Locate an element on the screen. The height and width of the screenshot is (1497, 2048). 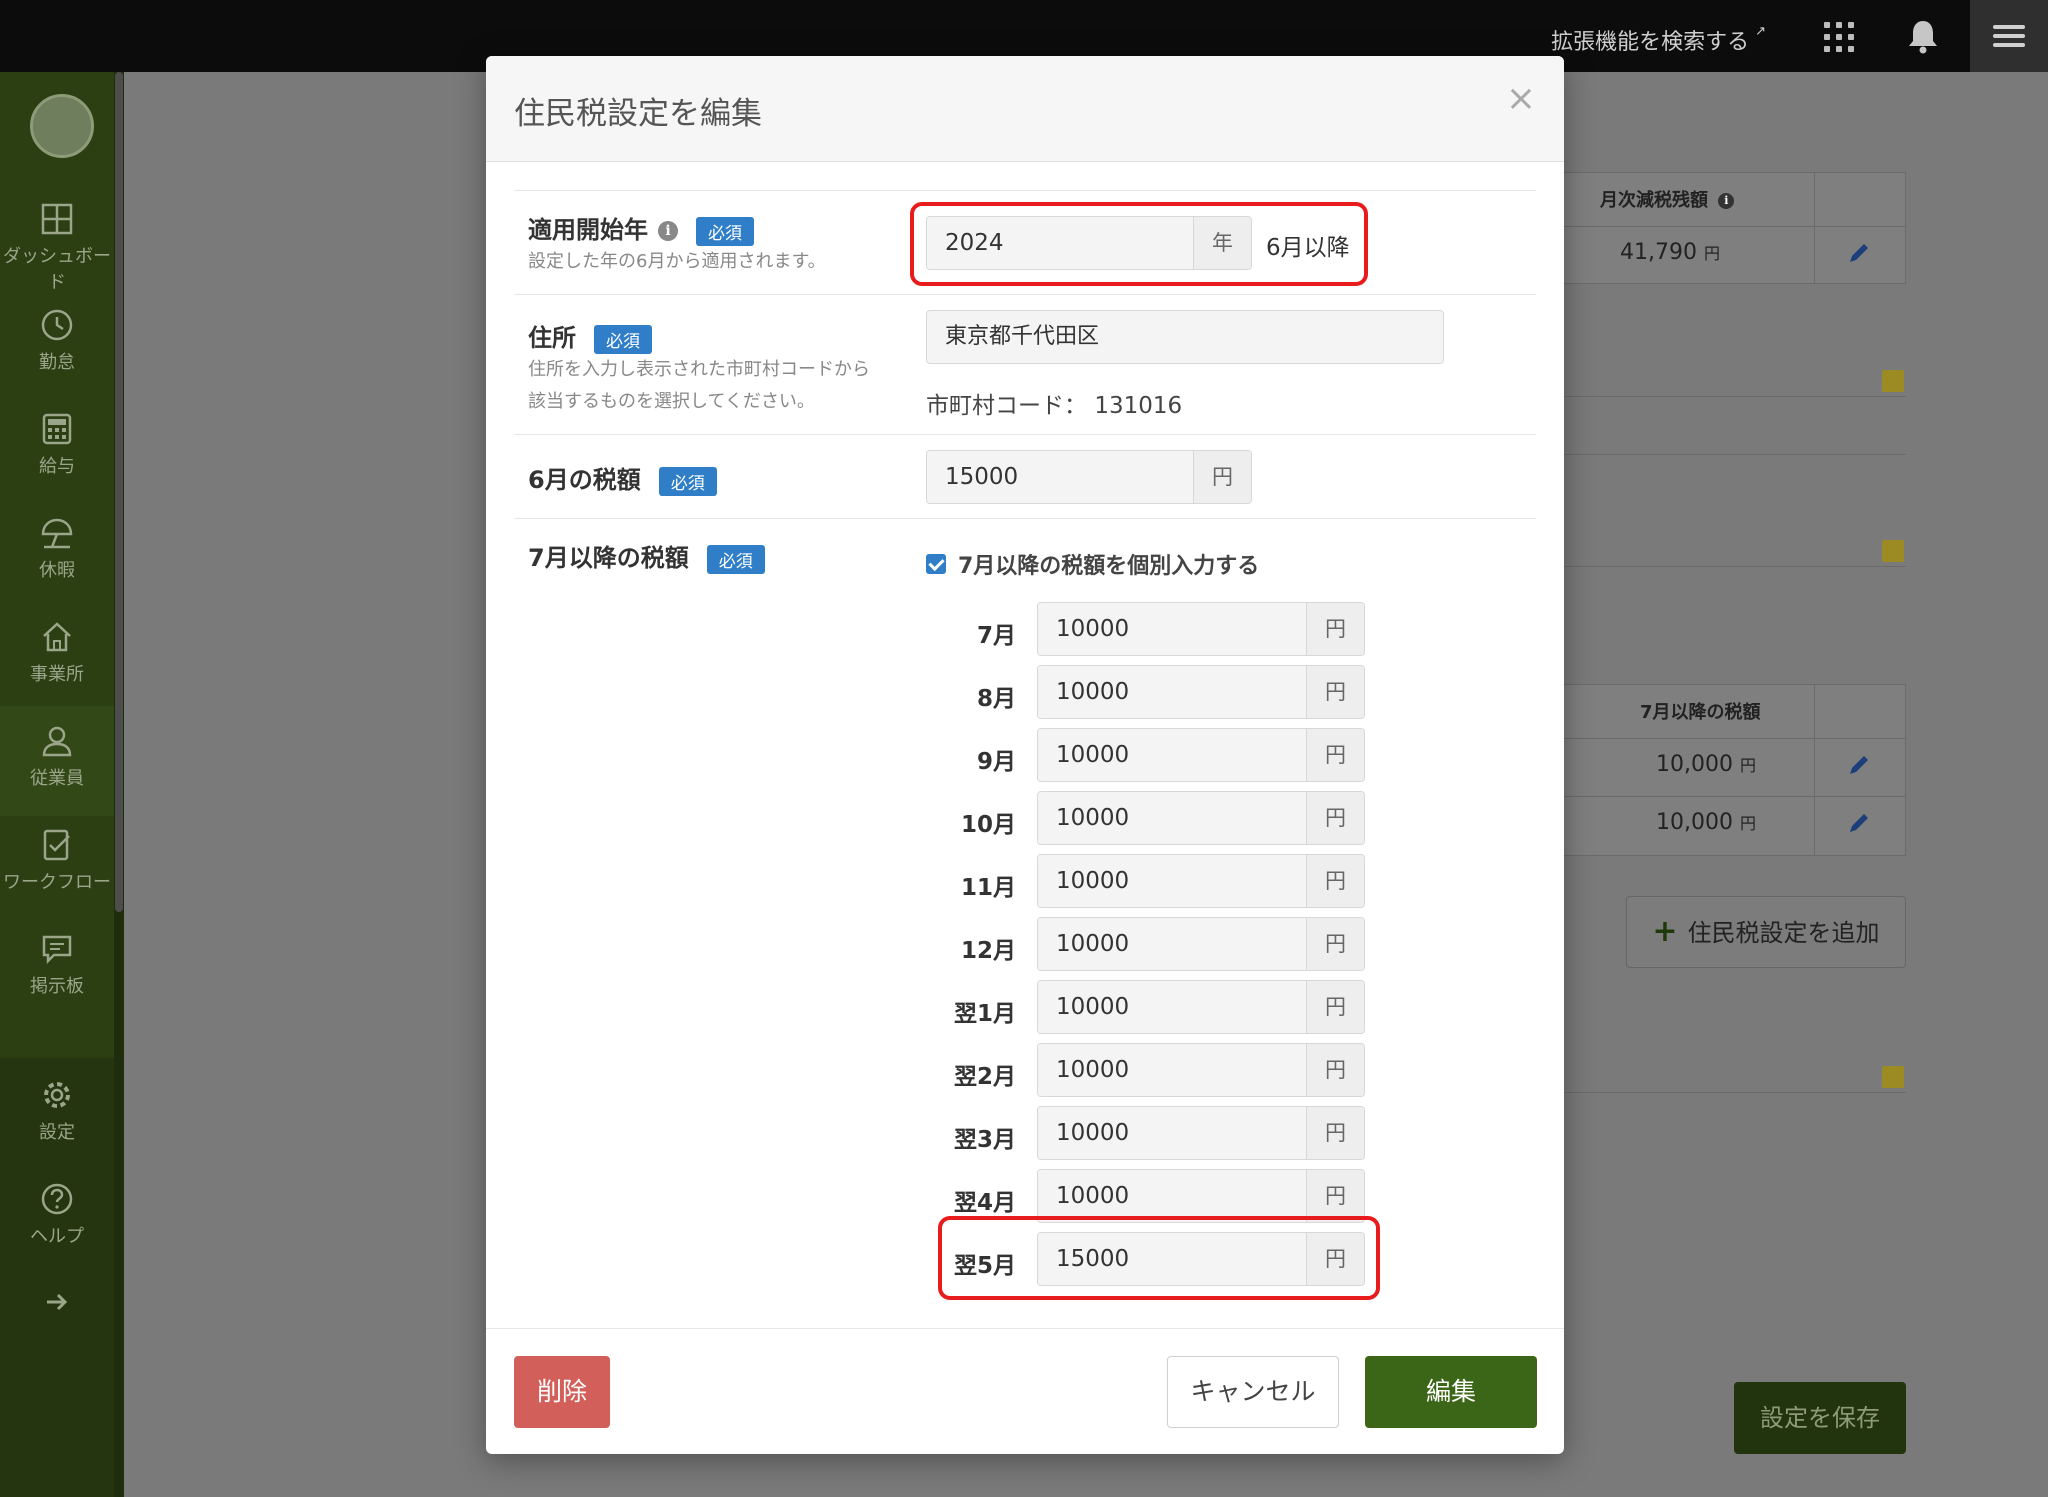
sidebar-item-label: 給与 is located at coordinates (57, 466).